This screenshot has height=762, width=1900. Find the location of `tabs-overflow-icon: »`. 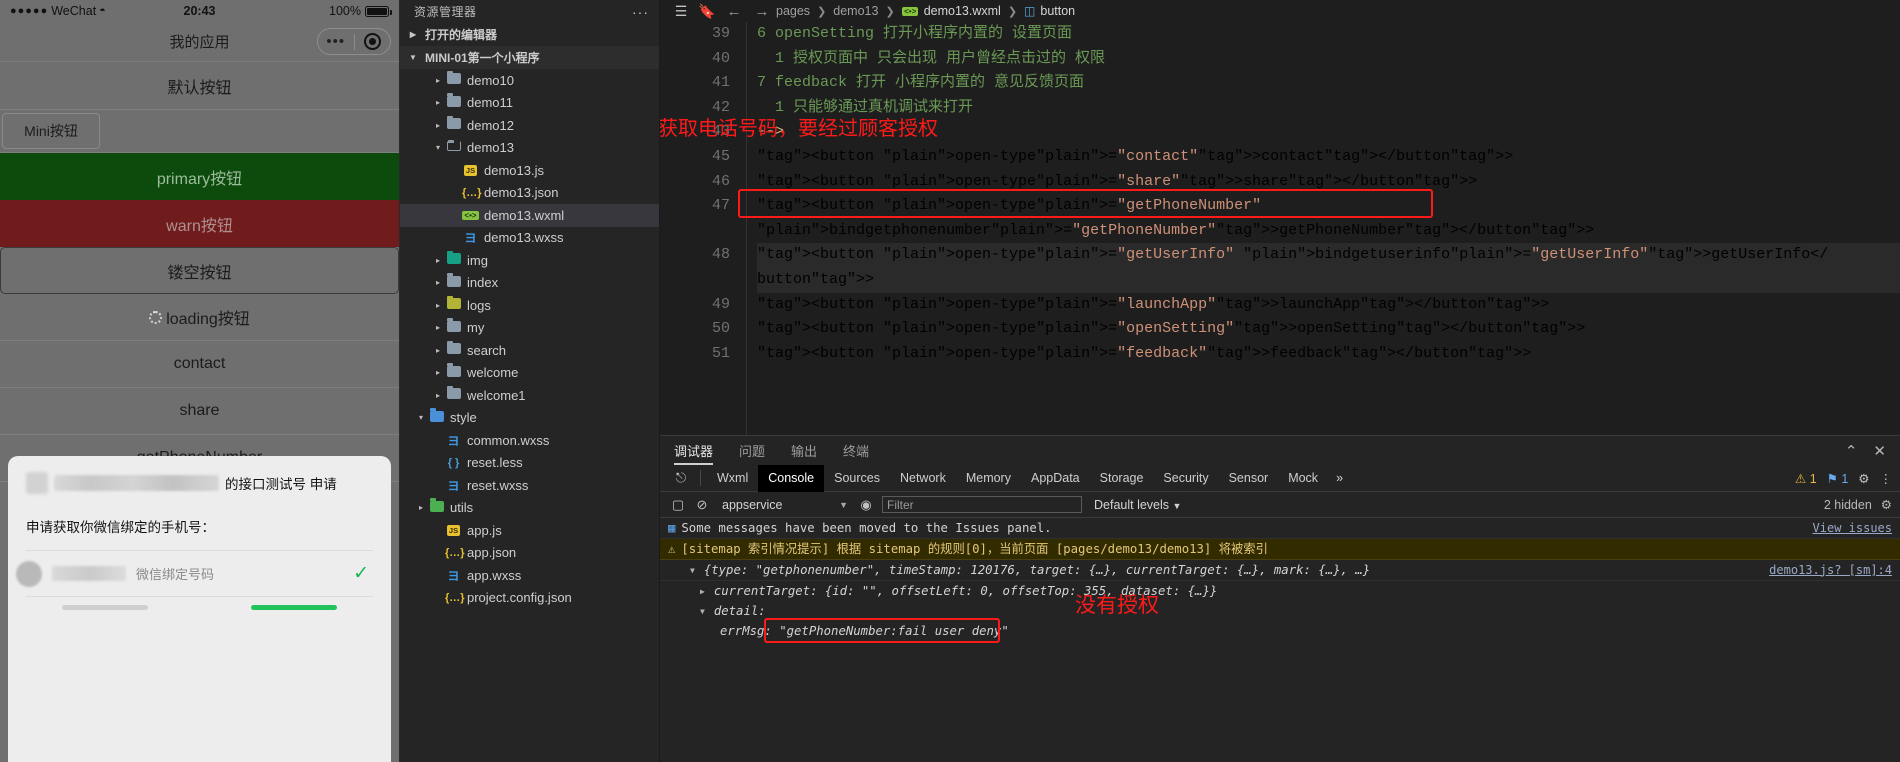

tabs-overflow-icon: » is located at coordinates (1339, 478).